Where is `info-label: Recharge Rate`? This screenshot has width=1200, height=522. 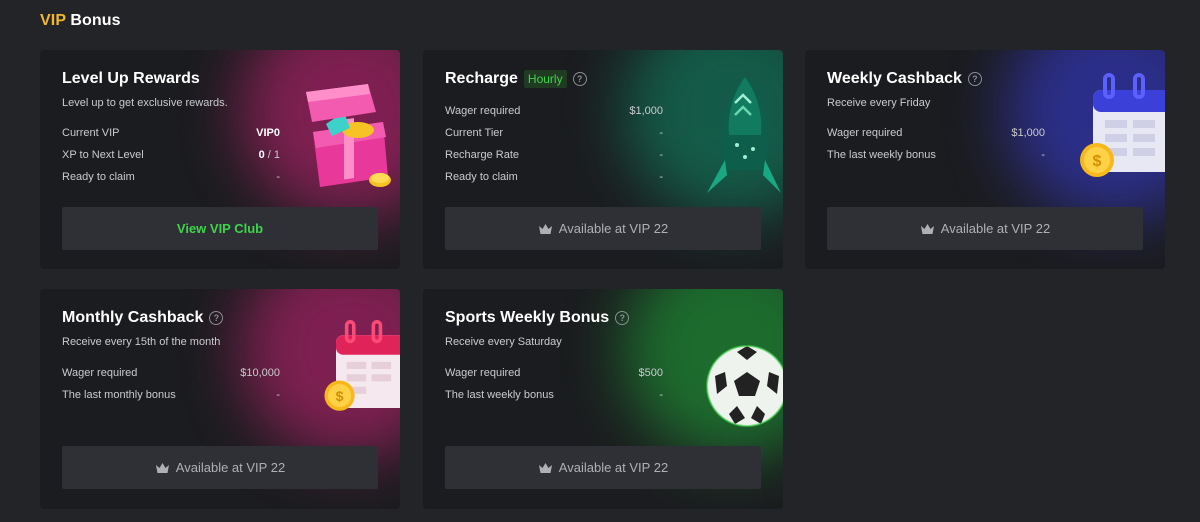
info-label: Recharge Rate is located at coordinates (482, 155).